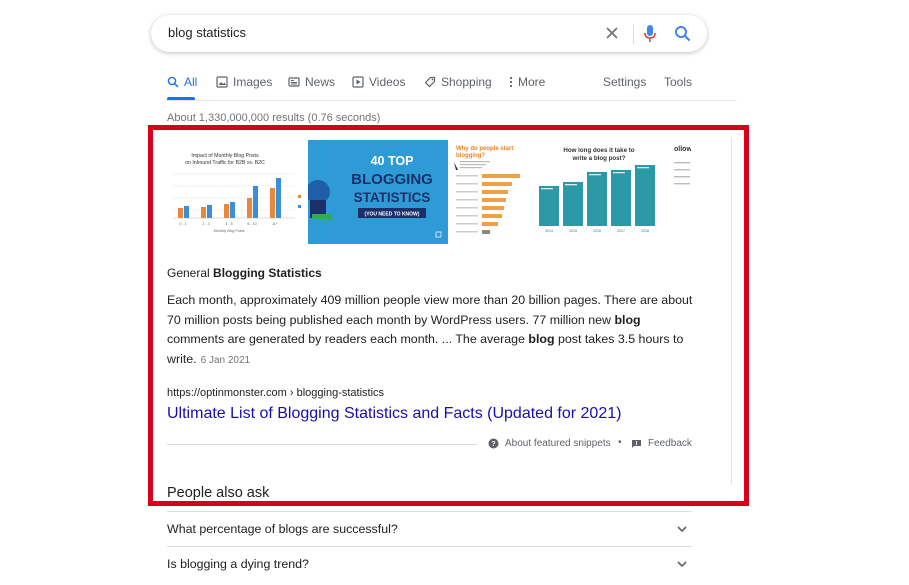 Image resolution: width=909 pixels, height=585 pixels. I want to click on help-icon: ?, so click(493, 443).